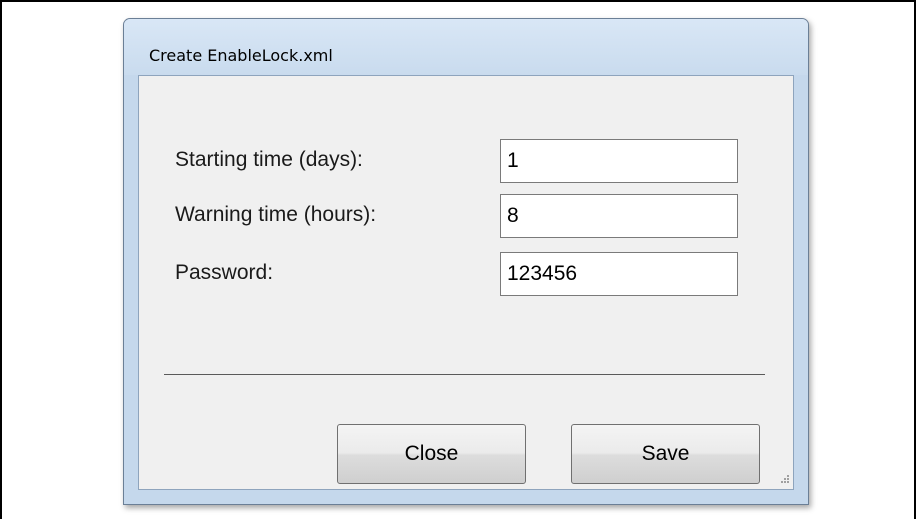  Describe the element at coordinates (464, 374) in the screenshot. I see `separator-line` at that location.